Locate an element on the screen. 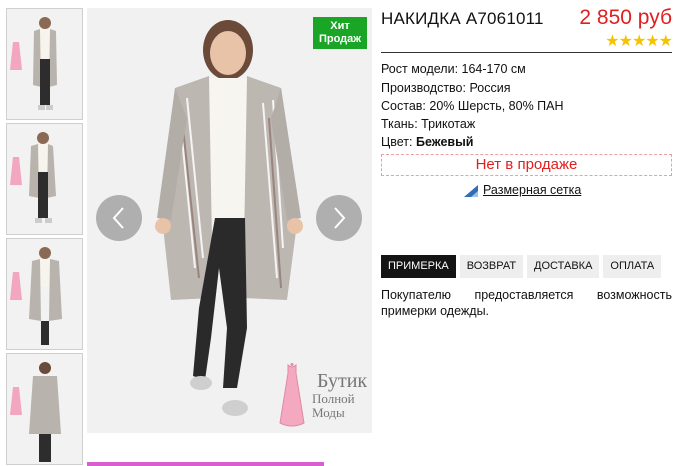 This screenshot has width=680, height=466. divider is located at coordinates (526, 52).